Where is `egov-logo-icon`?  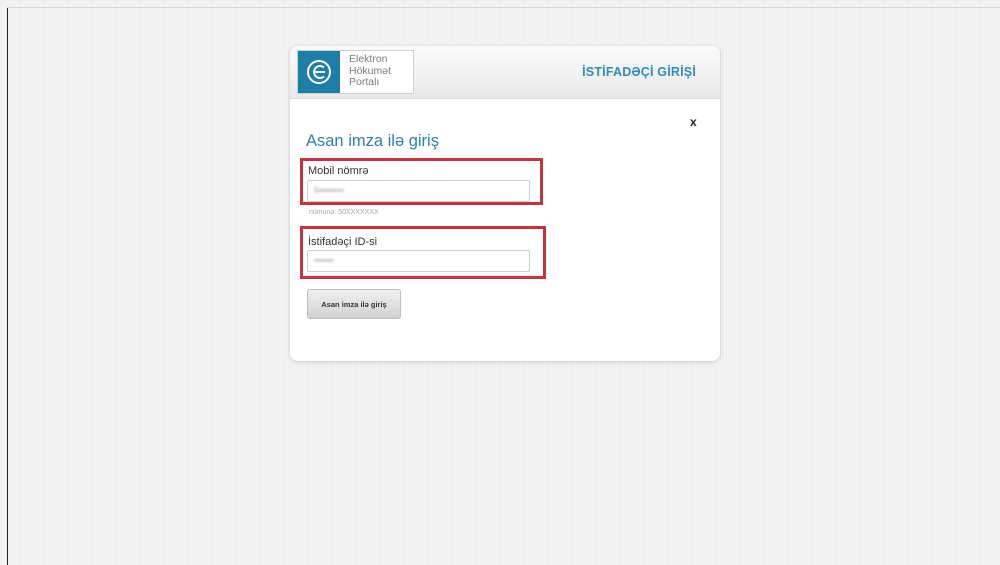 egov-logo-icon is located at coordinates (319, 72).